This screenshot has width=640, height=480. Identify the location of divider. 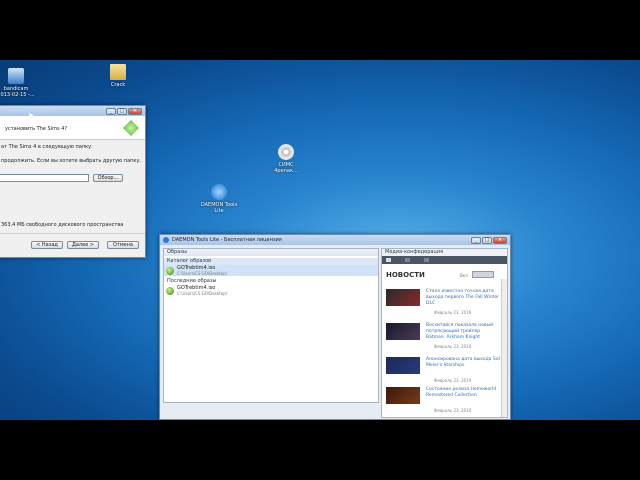
(72, 233).